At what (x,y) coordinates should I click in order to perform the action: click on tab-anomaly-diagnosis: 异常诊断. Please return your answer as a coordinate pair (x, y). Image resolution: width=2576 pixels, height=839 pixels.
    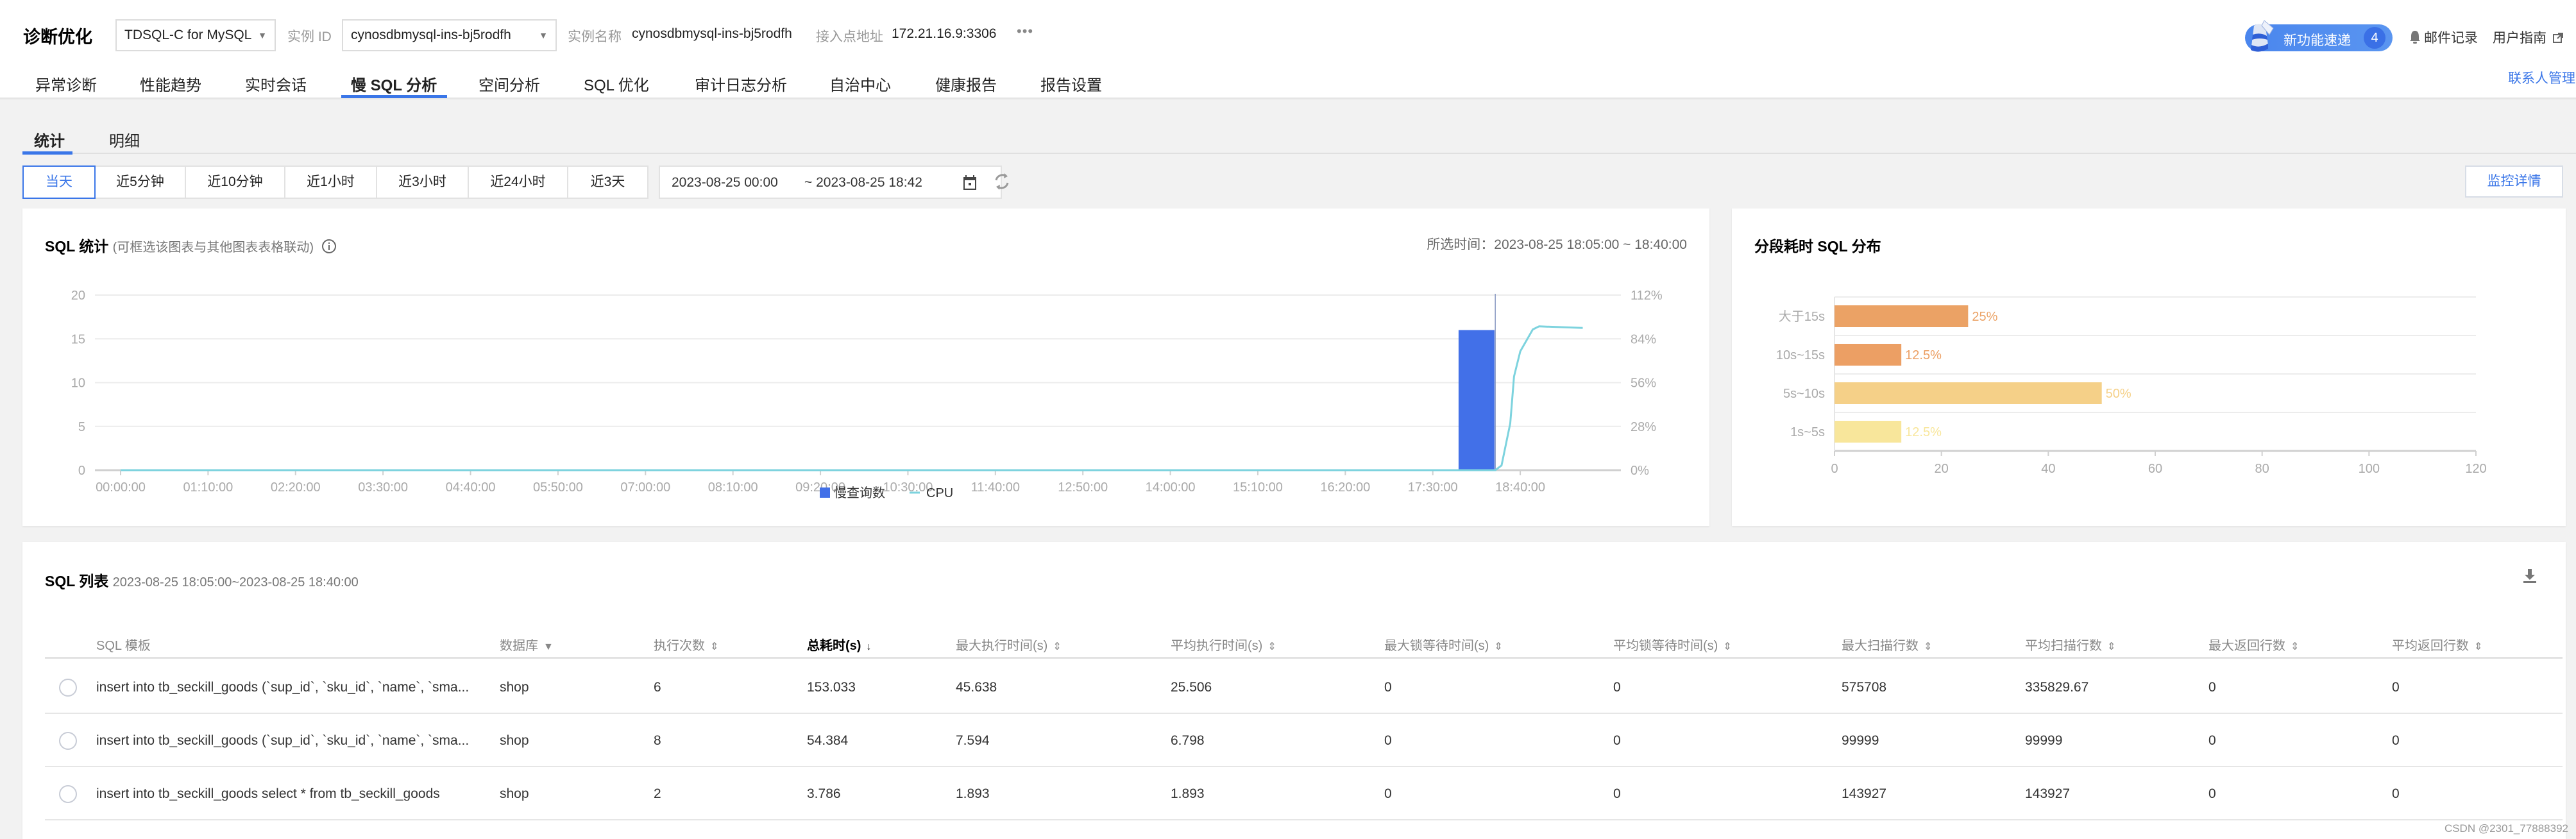
    Looking at the image, I should click on (66, 83).